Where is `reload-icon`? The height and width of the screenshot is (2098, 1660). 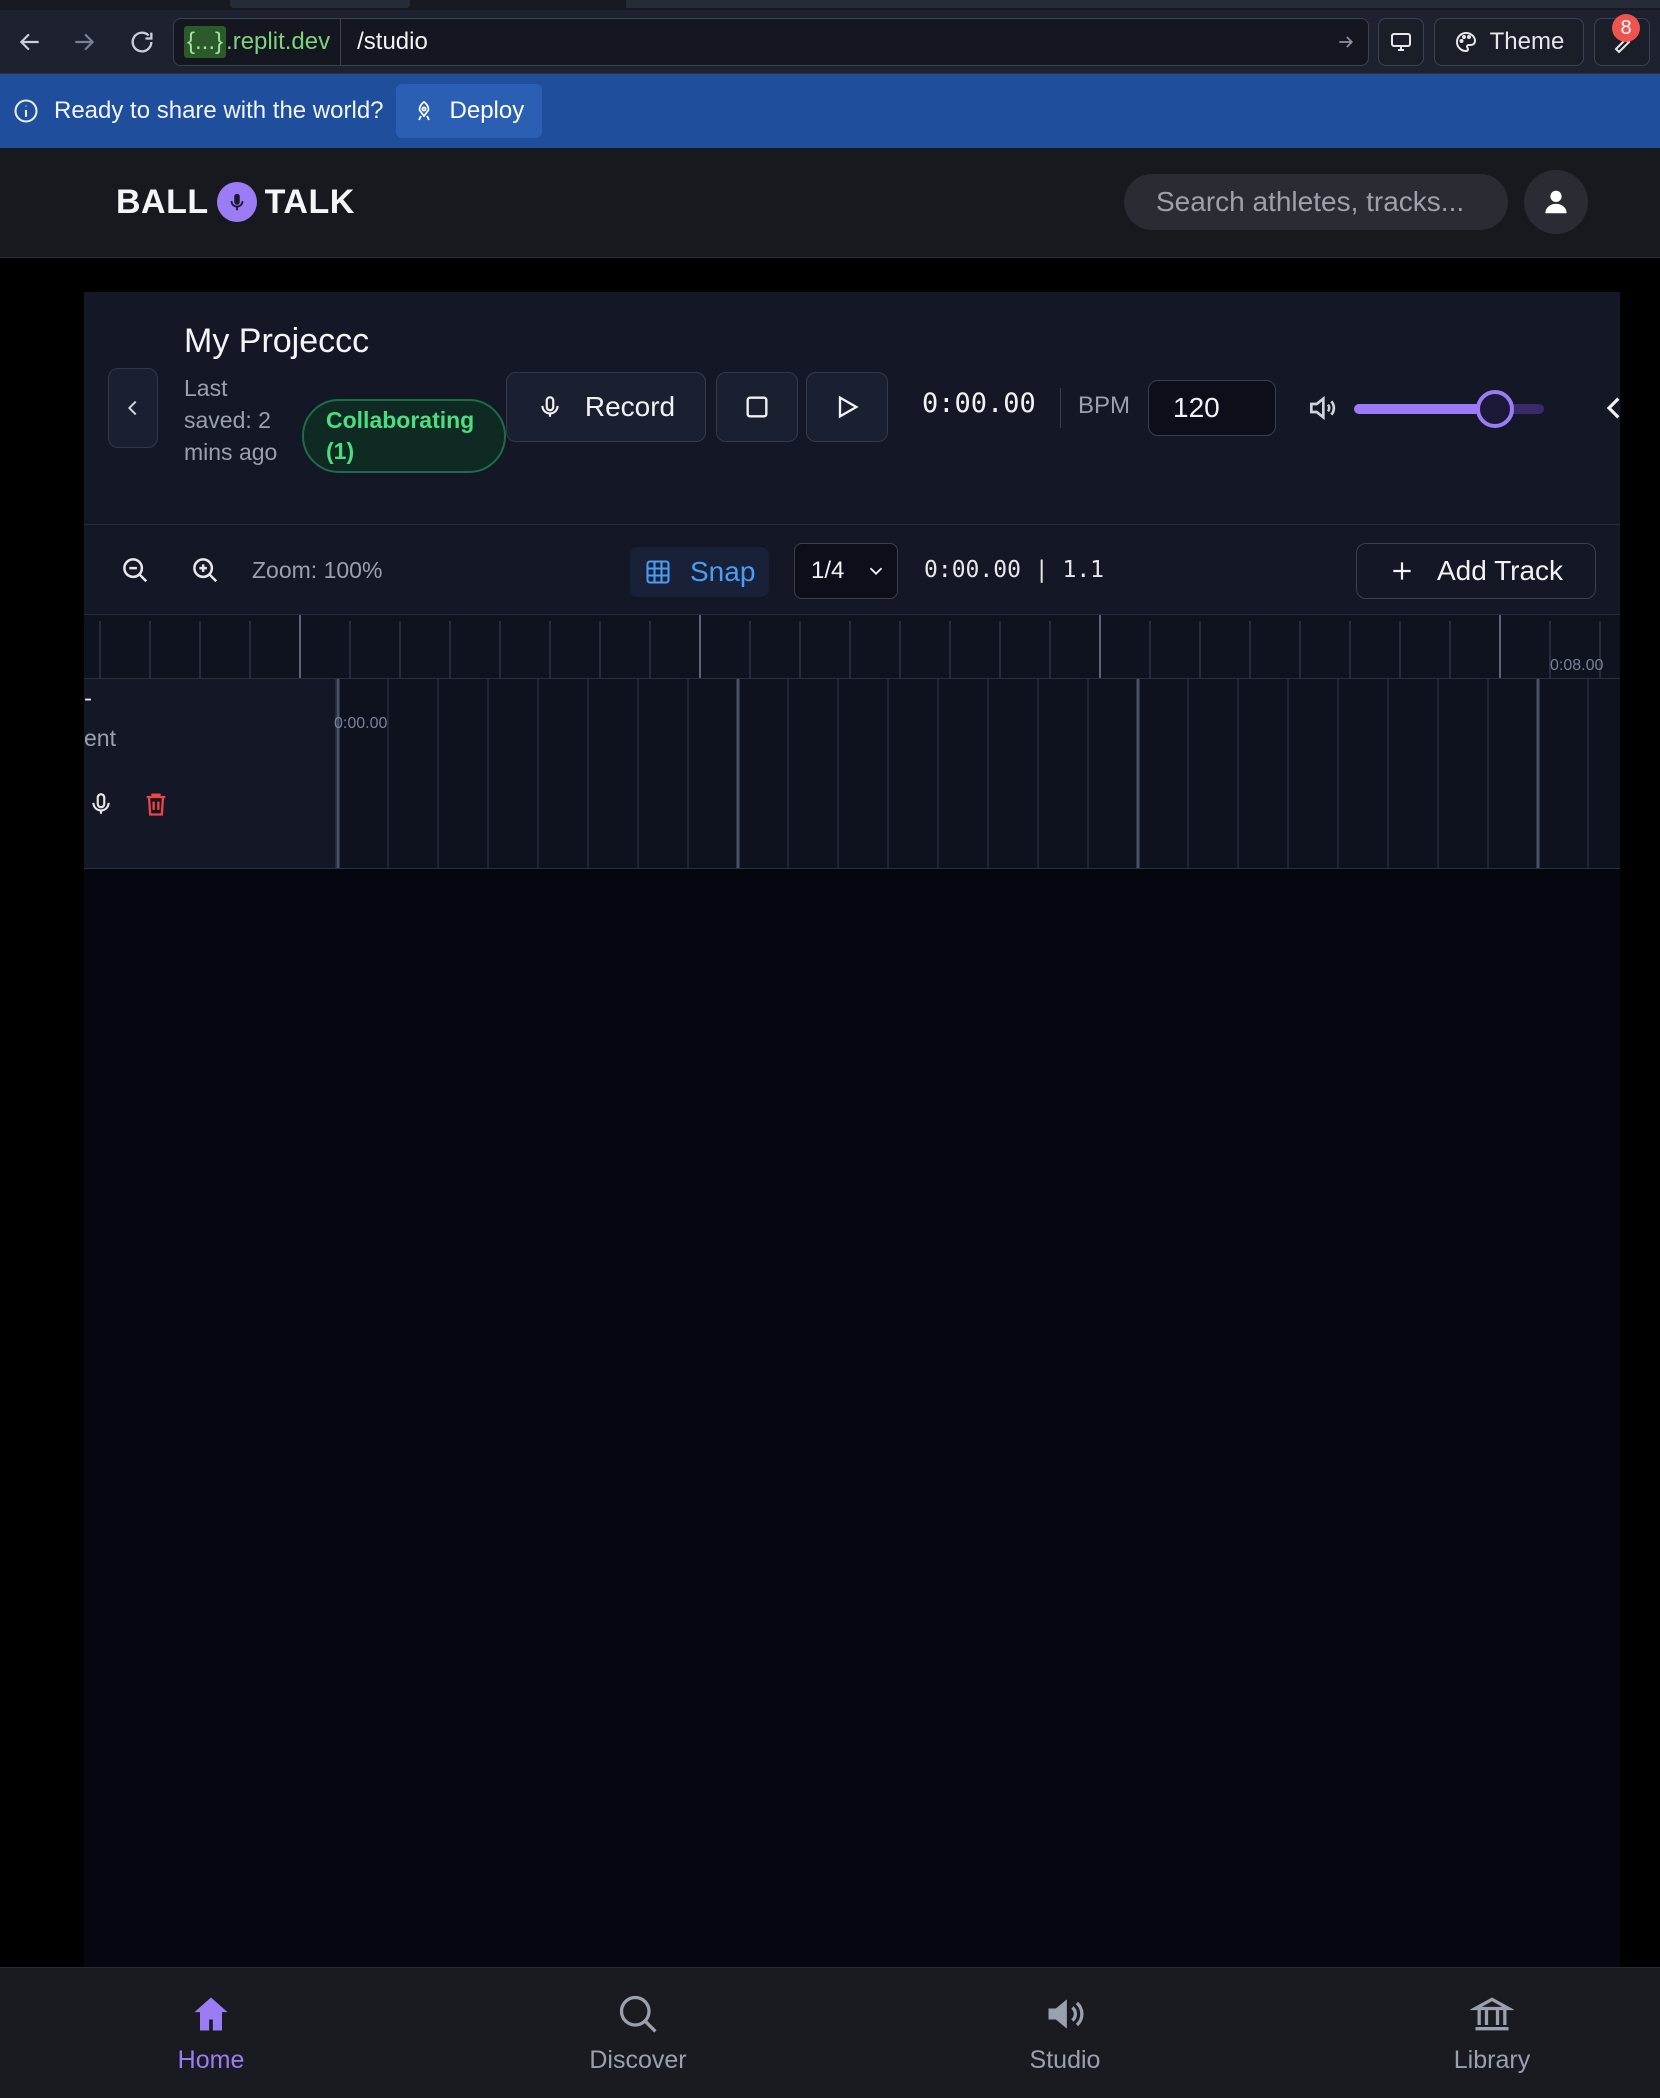
reload-icon is located at coordinates (142, 42).